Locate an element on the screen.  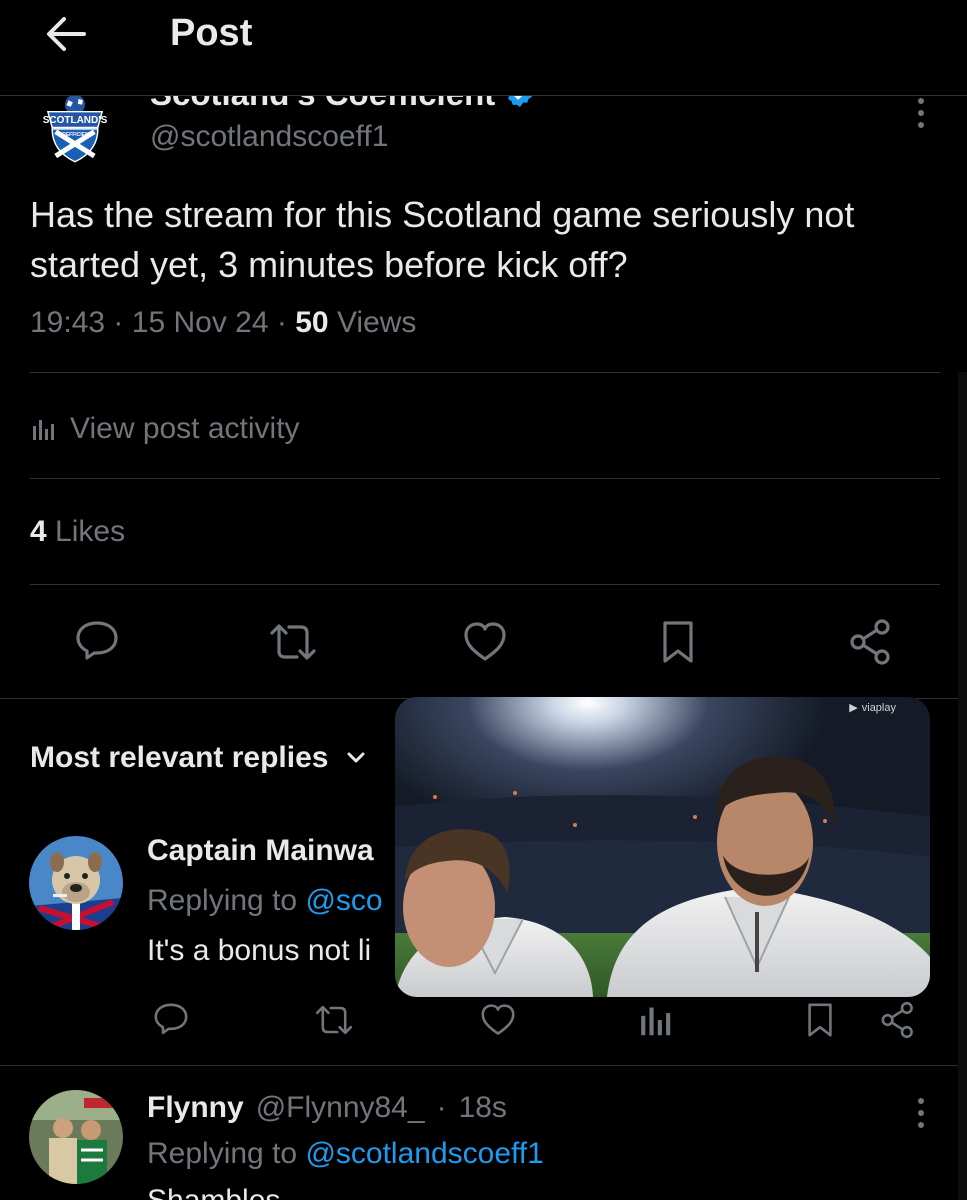
replies-sort-dropdown: Most relevant replies is located at coordinates (199, 758).